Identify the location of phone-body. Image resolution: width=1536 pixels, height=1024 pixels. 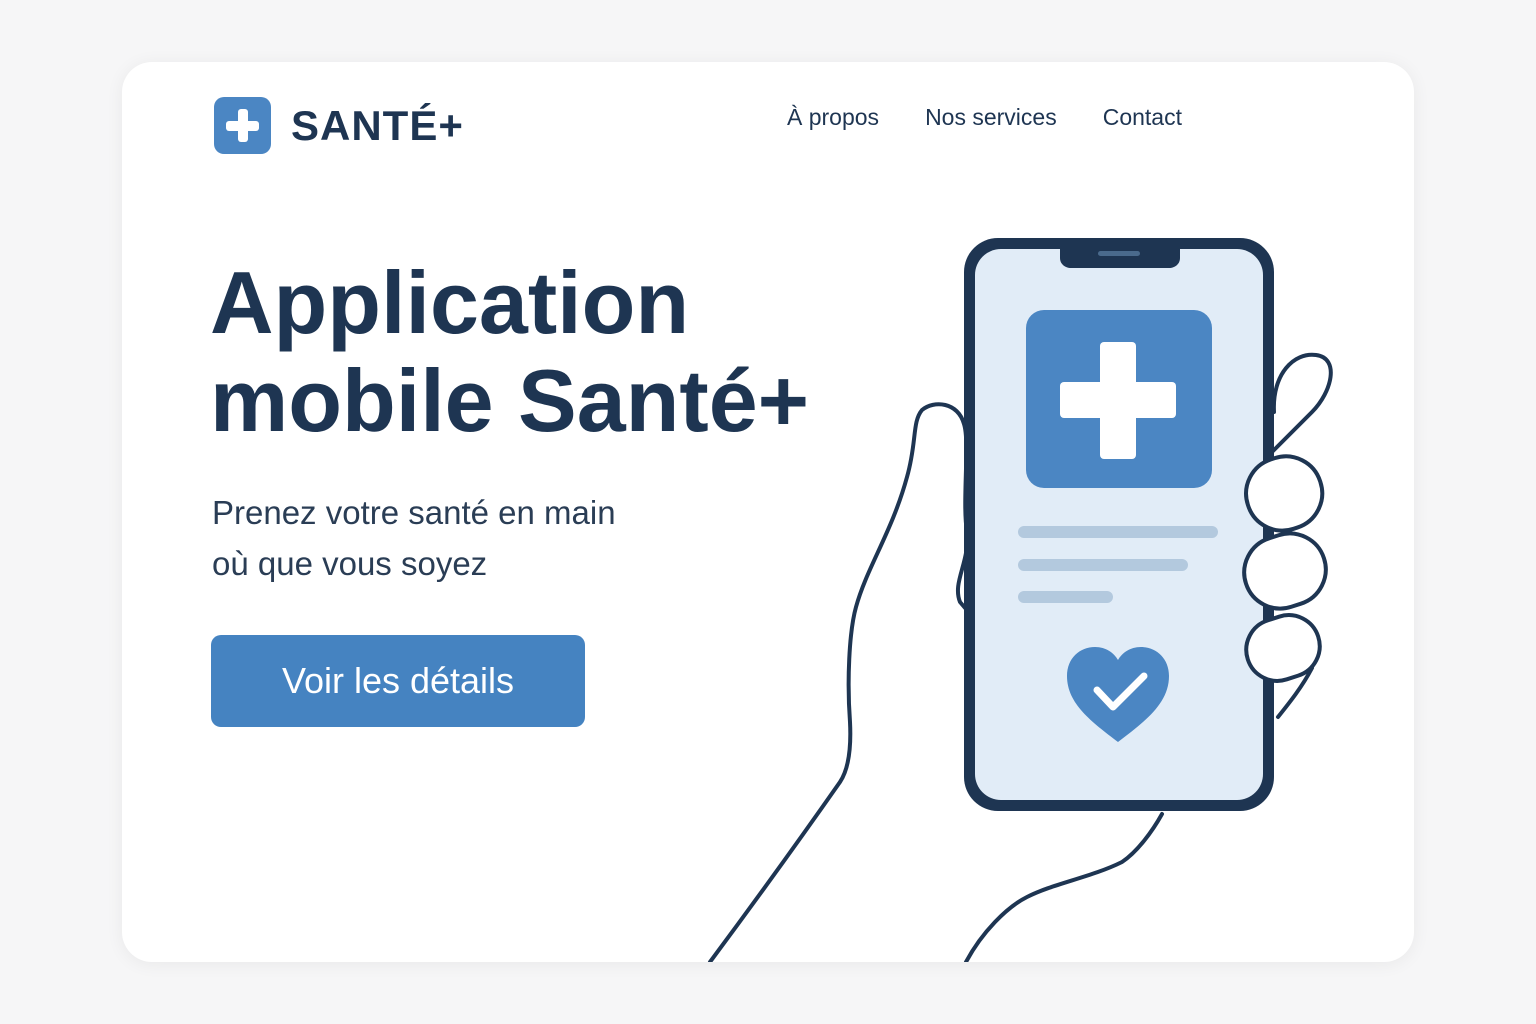
(1119, 524).